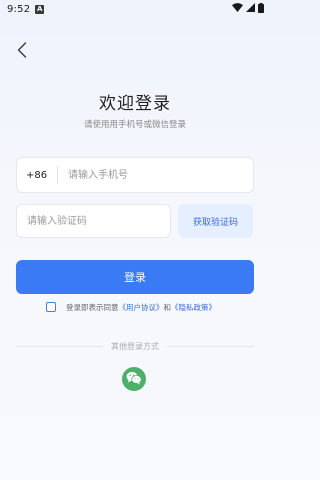 The height and width of the screenshot is (480, 320). I want to click on other-login-label: 其他登录方式, so click(135, 346).